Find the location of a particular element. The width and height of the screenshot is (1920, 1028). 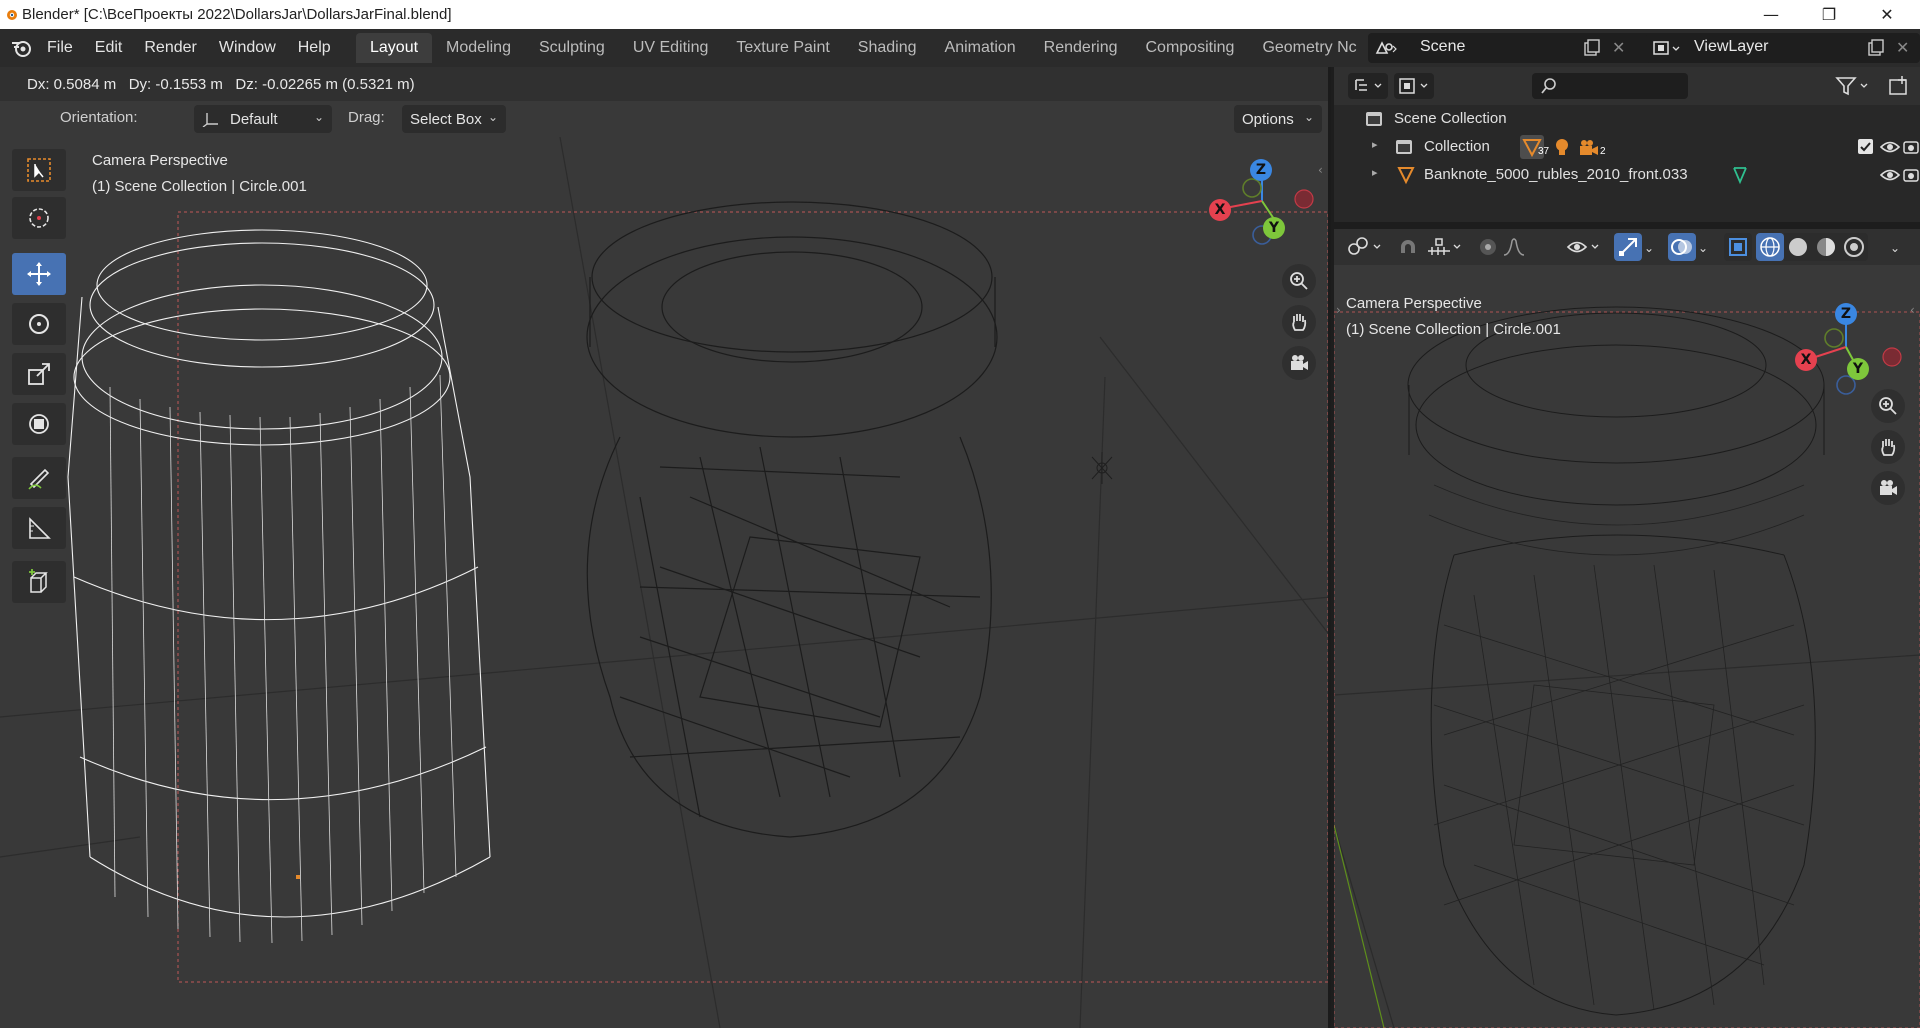

outliner-scene-collection-row: Scene Collection is located at coordinates (1627, 119).